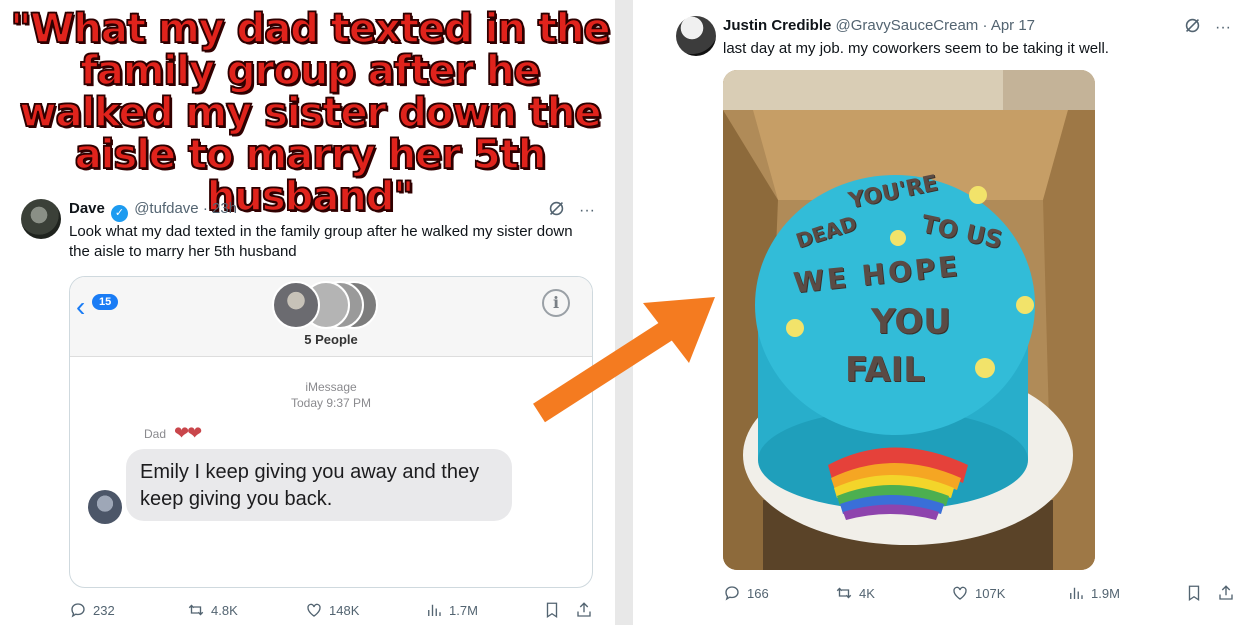 The height and width of the screenshot is (625, 1250). I want to click on group-avatars, so click(327, 305).